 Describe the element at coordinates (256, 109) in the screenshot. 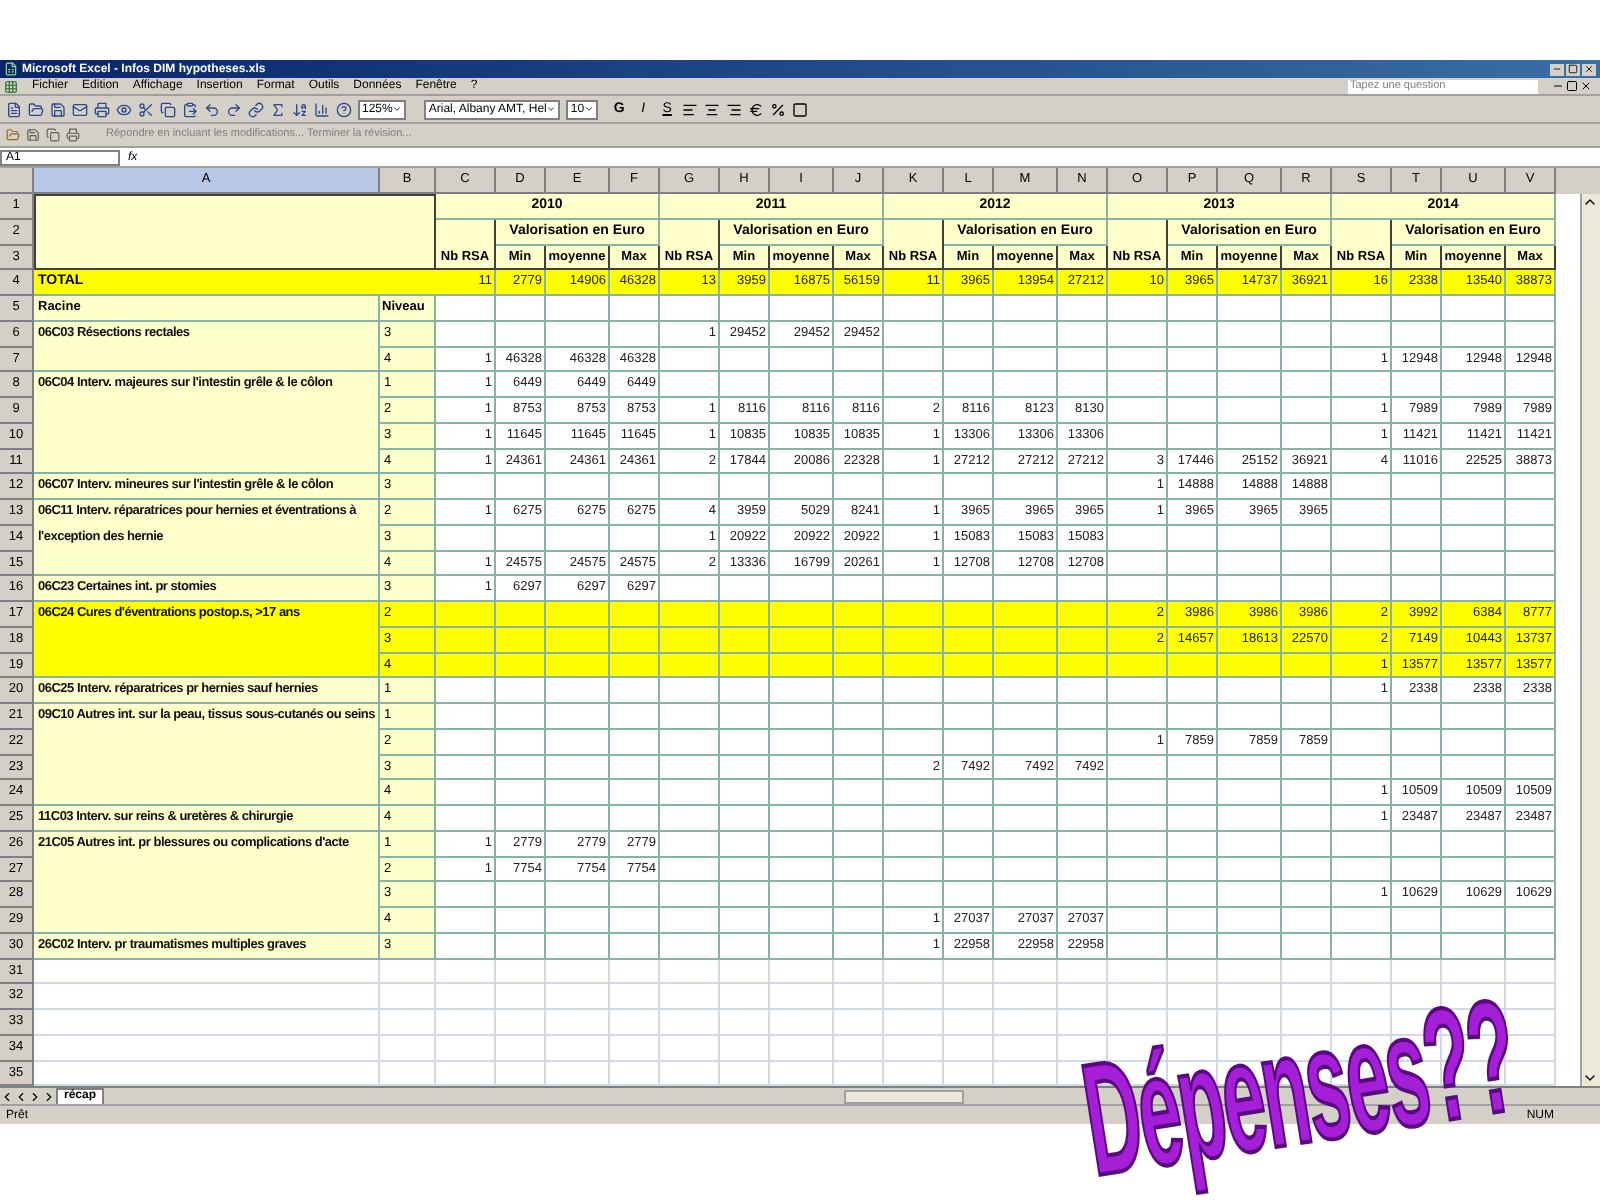

I see `link-icon` at that location.